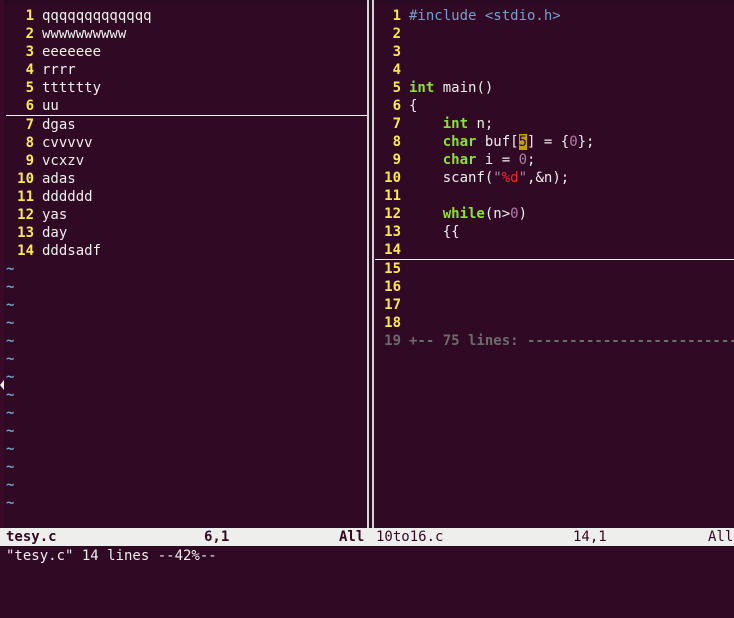 The height and width of the screenshot is (618, 734). I want to click on right-code-line: 5 int main(), so click(554, 88).